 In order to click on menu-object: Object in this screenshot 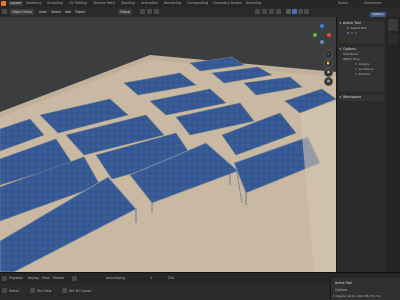, I will do `click(80, 12)`.